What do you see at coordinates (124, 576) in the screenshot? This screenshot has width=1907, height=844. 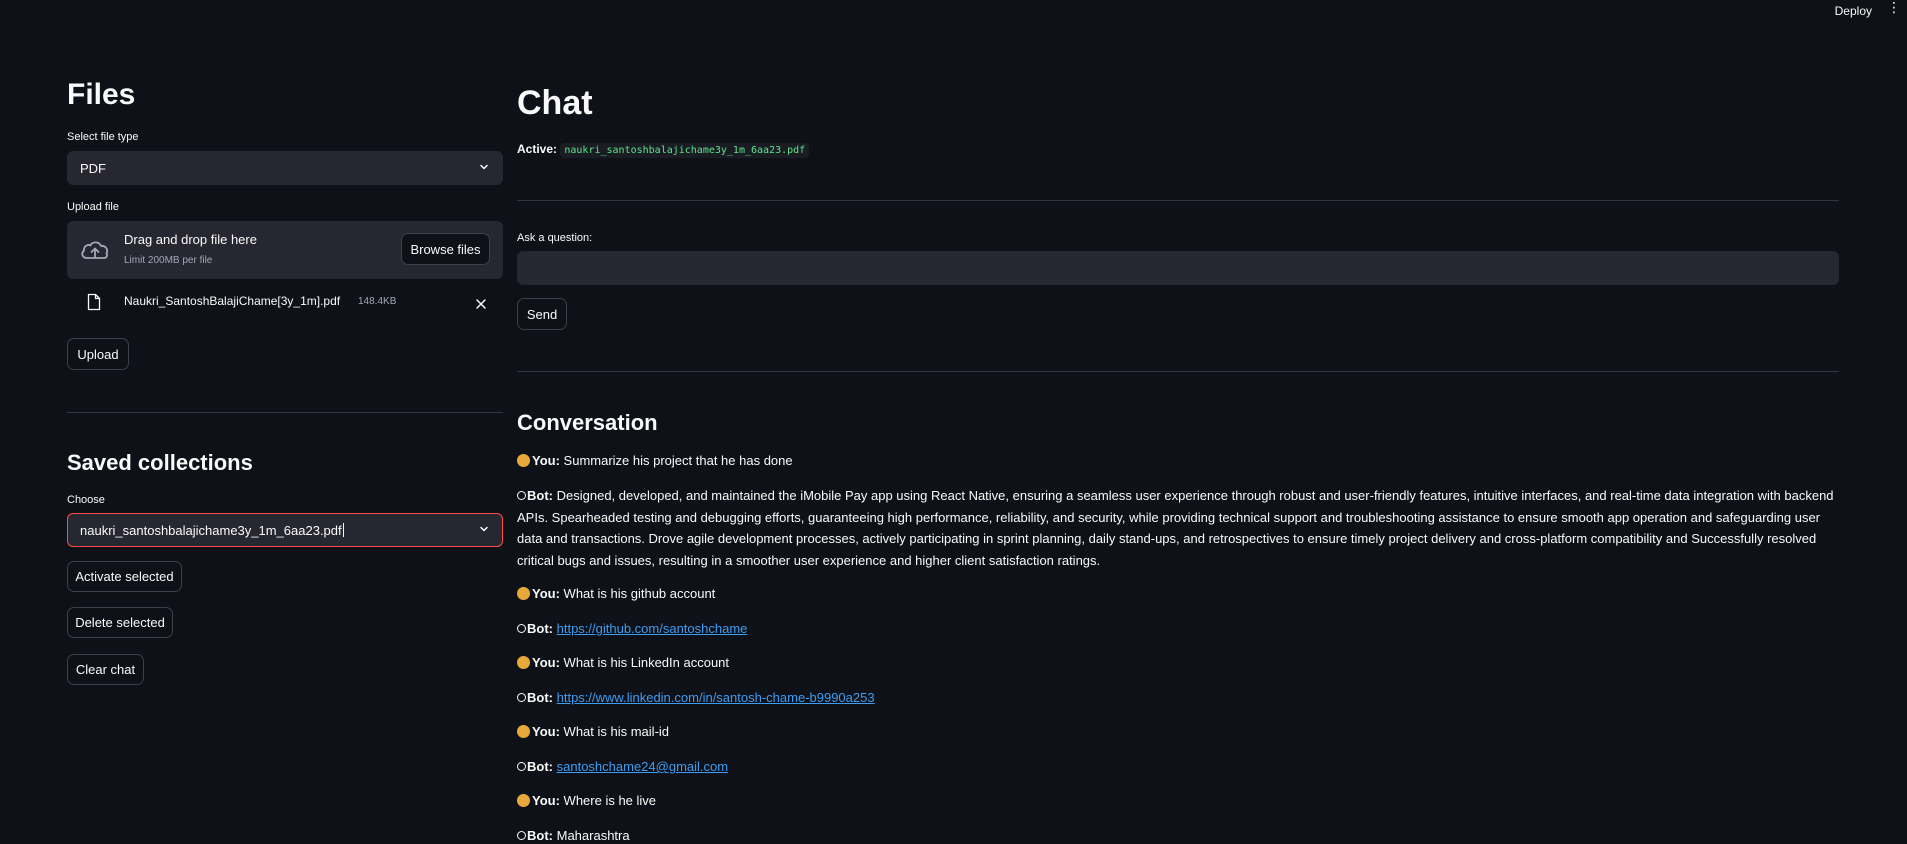 I see `activate-selected-button: Activate selected` at bounding box center [124, 576].